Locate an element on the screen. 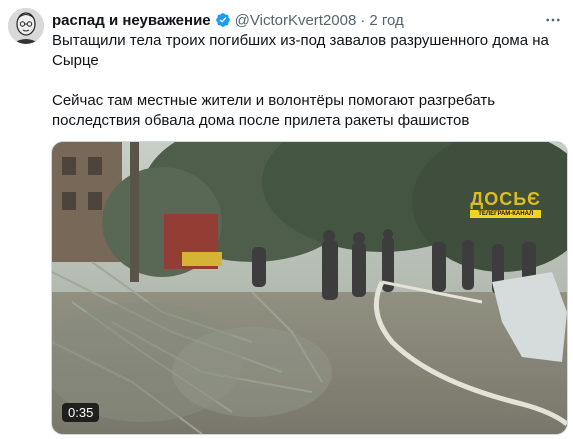 This screenshot has width=573, height=439. watermark-main: ДОСЬЄ is located at coordinates (505, 199).